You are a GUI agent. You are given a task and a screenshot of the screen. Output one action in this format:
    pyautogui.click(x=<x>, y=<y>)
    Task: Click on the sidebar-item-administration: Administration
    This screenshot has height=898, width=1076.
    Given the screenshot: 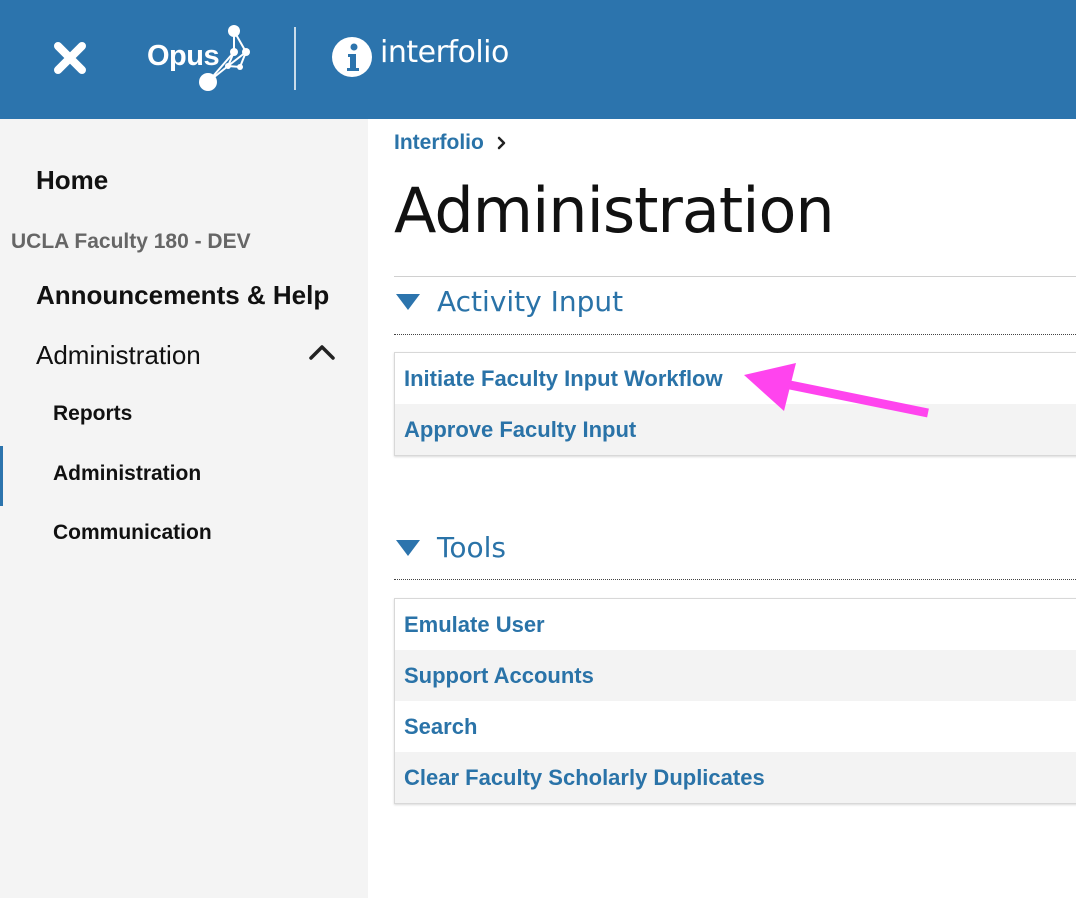 What is the action you would take?
    pyautogui.click(x=118, y=355)
    